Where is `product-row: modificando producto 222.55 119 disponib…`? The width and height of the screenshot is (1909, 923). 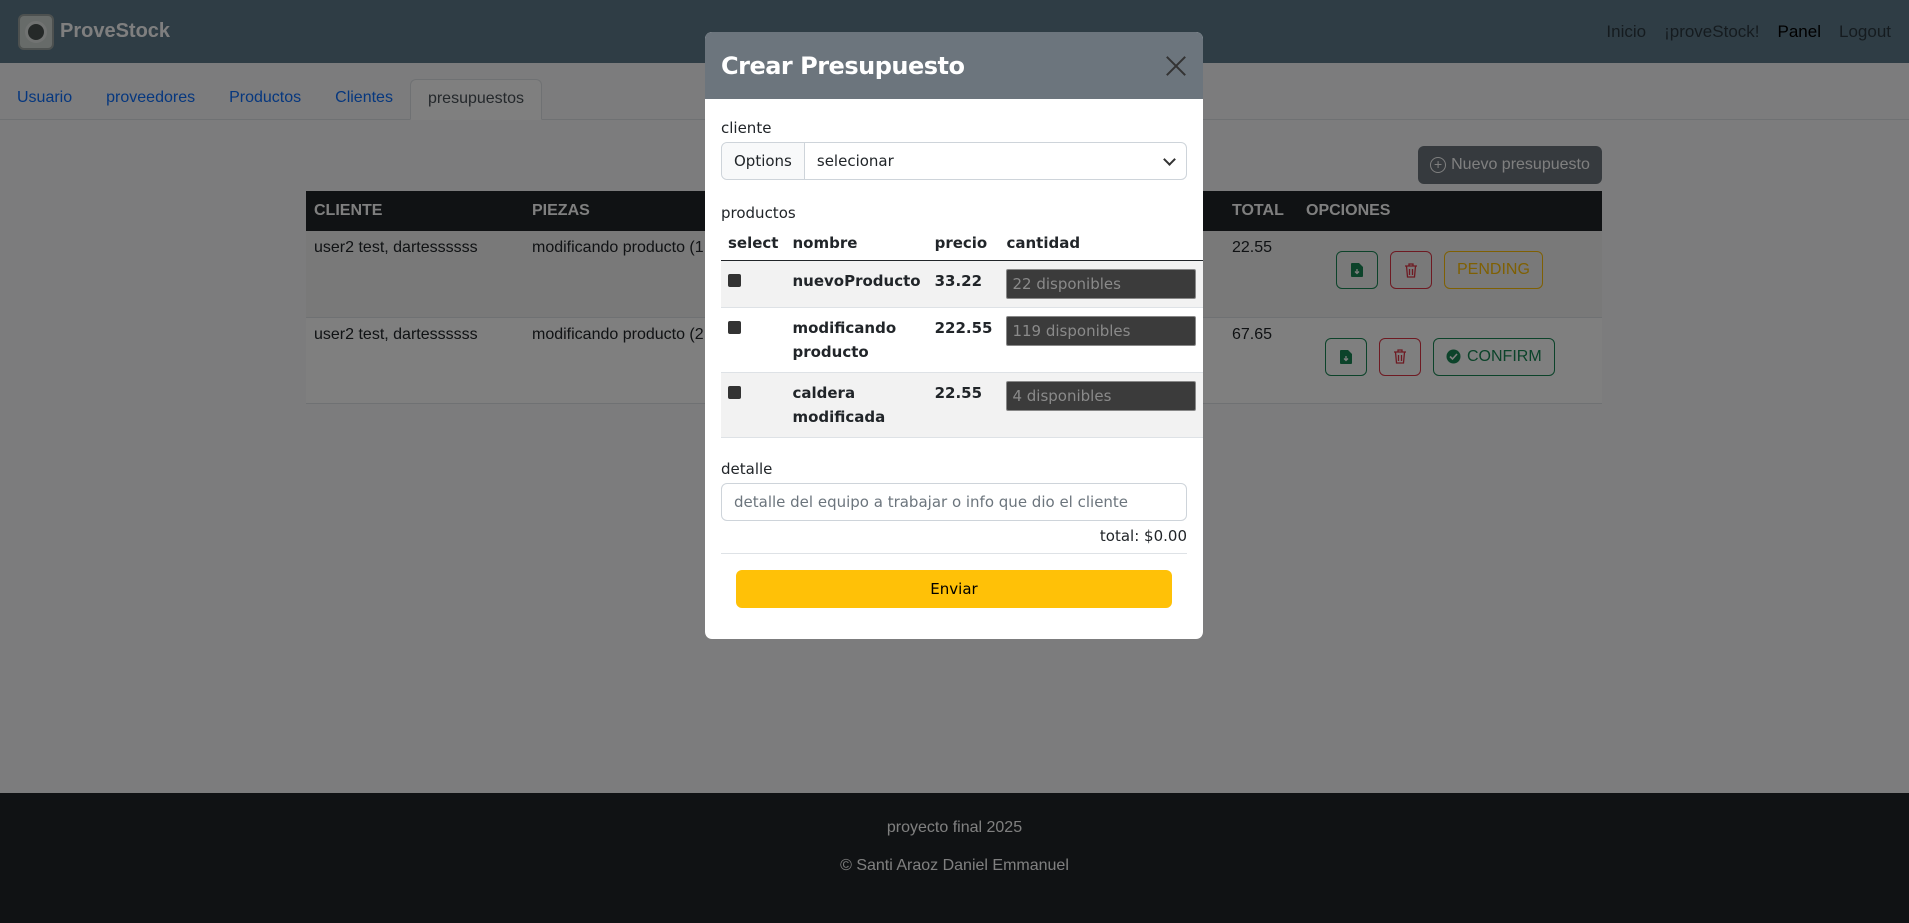
product-row: modificando producto 222.55 119 disponib… is located at coordinates (962, 340).